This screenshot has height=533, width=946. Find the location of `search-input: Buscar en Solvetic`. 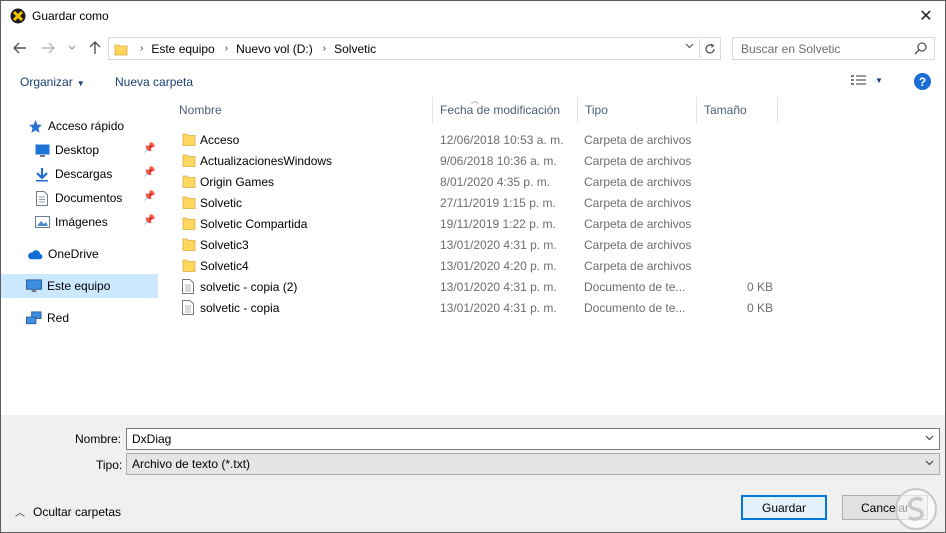

search-input: Buscar en Solvetic is located at coordinates (833, 48).